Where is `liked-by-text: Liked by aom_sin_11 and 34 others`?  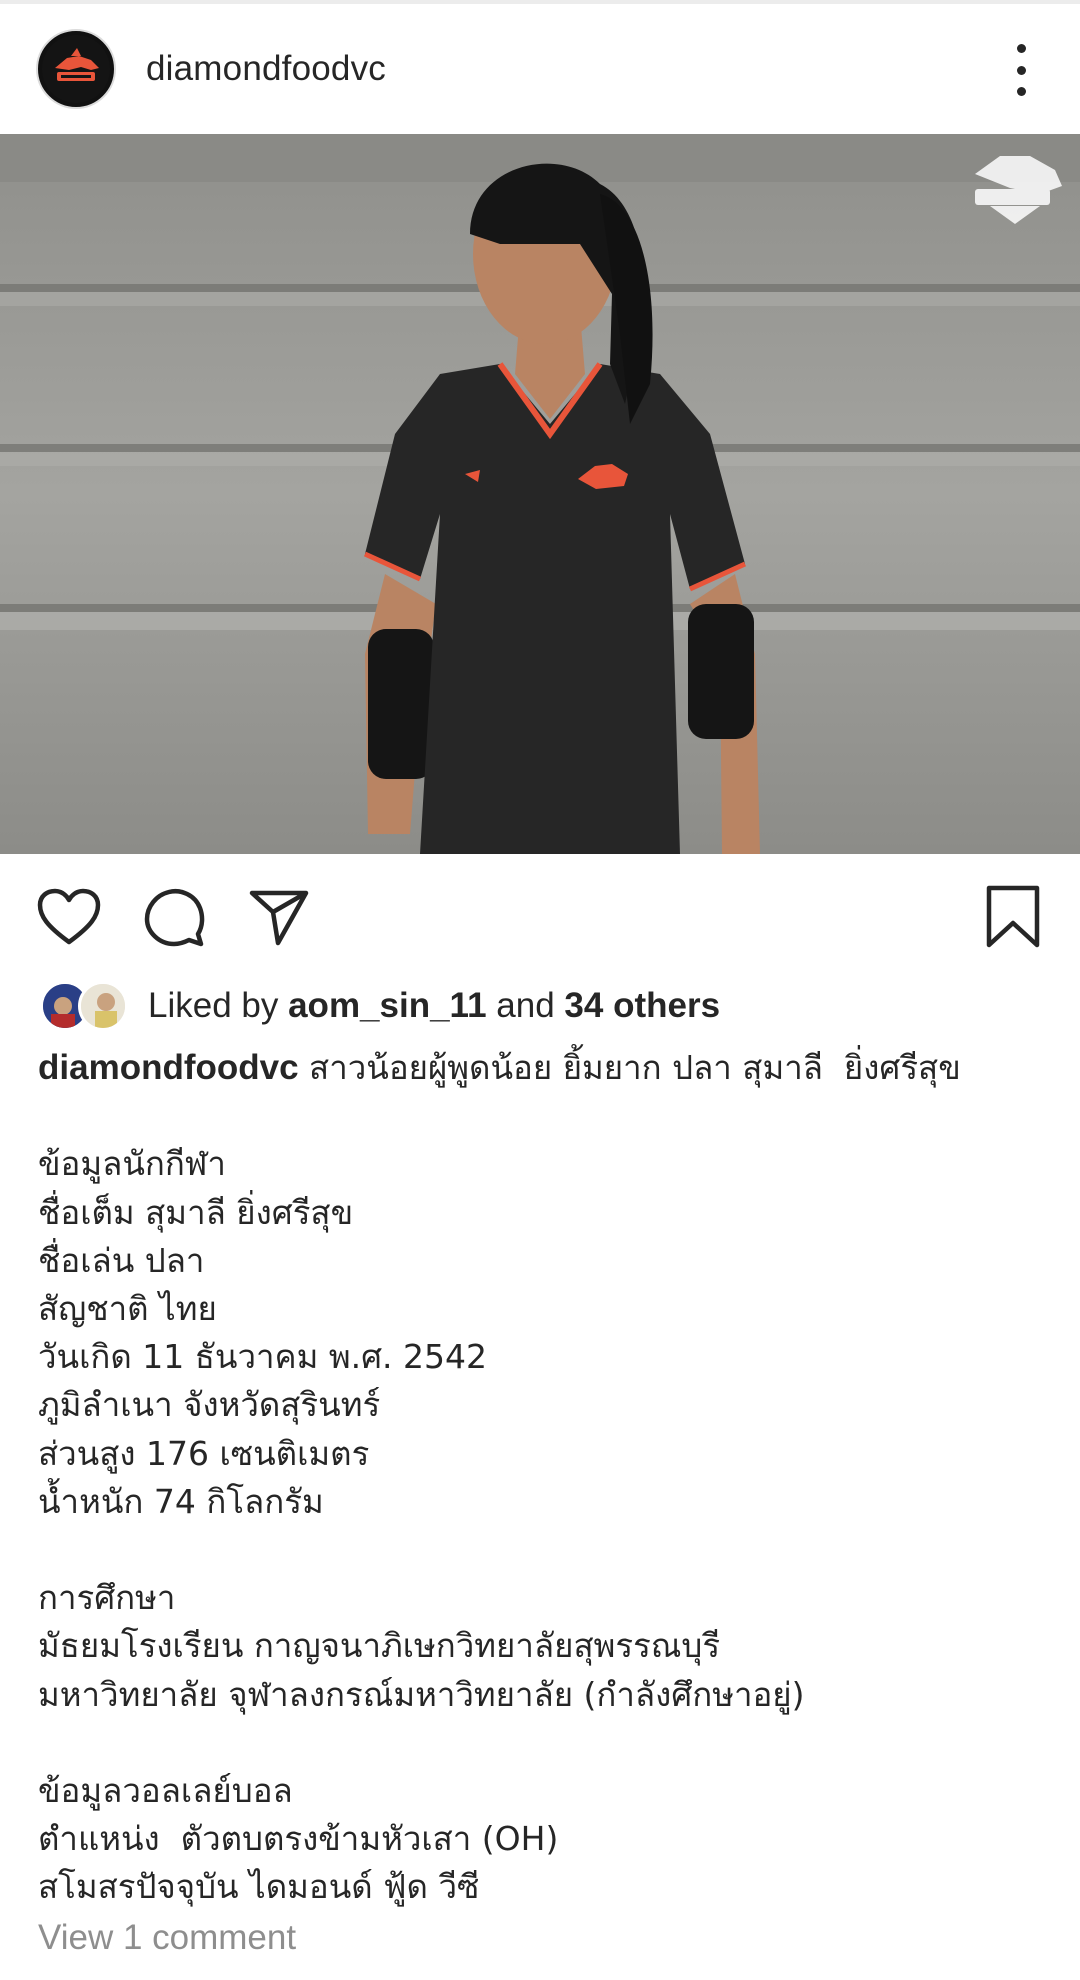
liked-by-text: Liked by aom_sin_11 and 34 others is located at coordinates (434, 1005).